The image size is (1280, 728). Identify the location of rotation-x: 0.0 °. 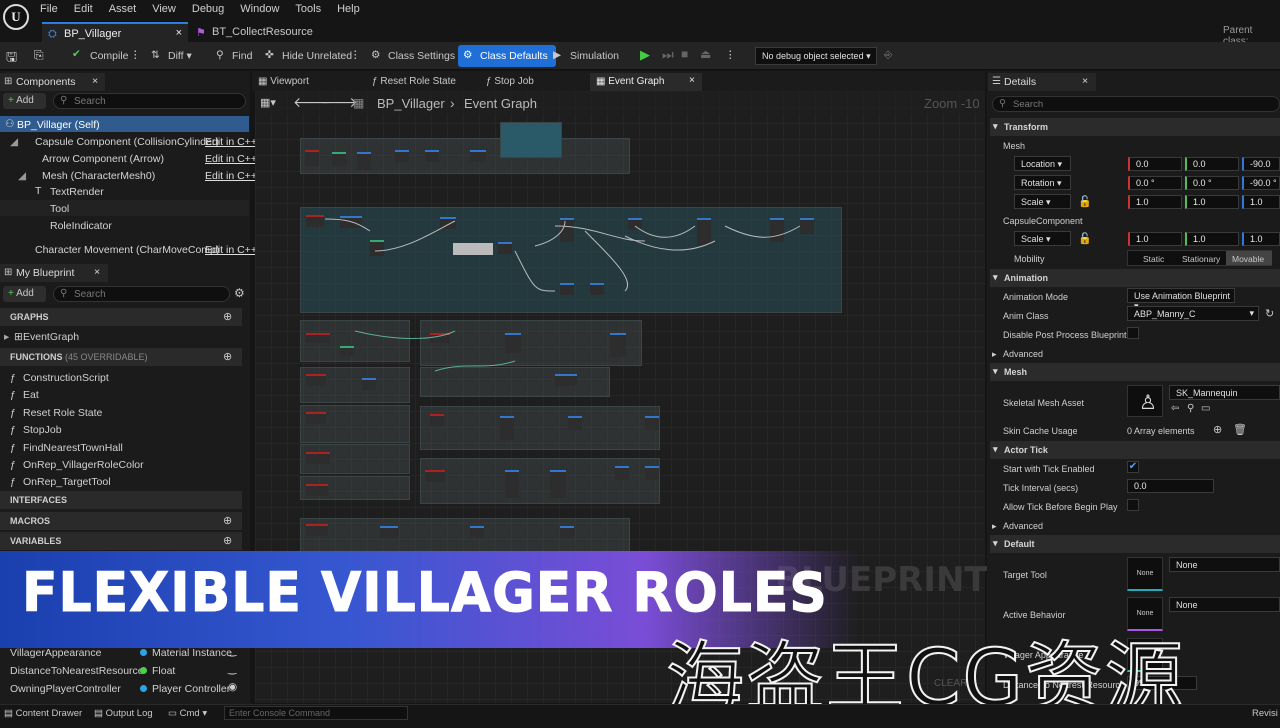
(1155, 183).